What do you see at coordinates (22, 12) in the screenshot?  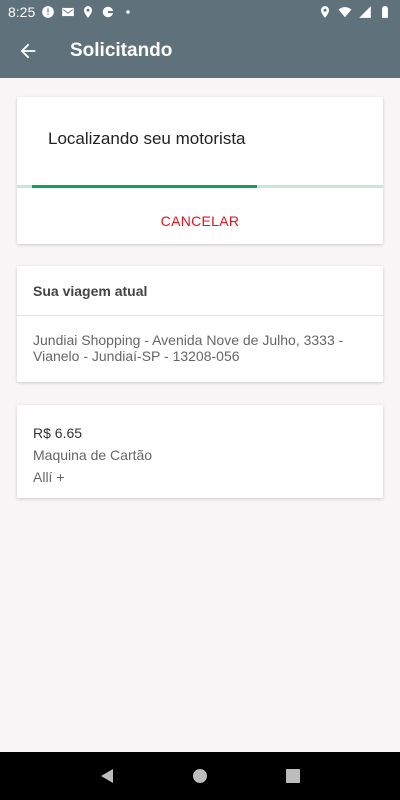 I see `status-time: 8:25` at bounding box center [22, 12].